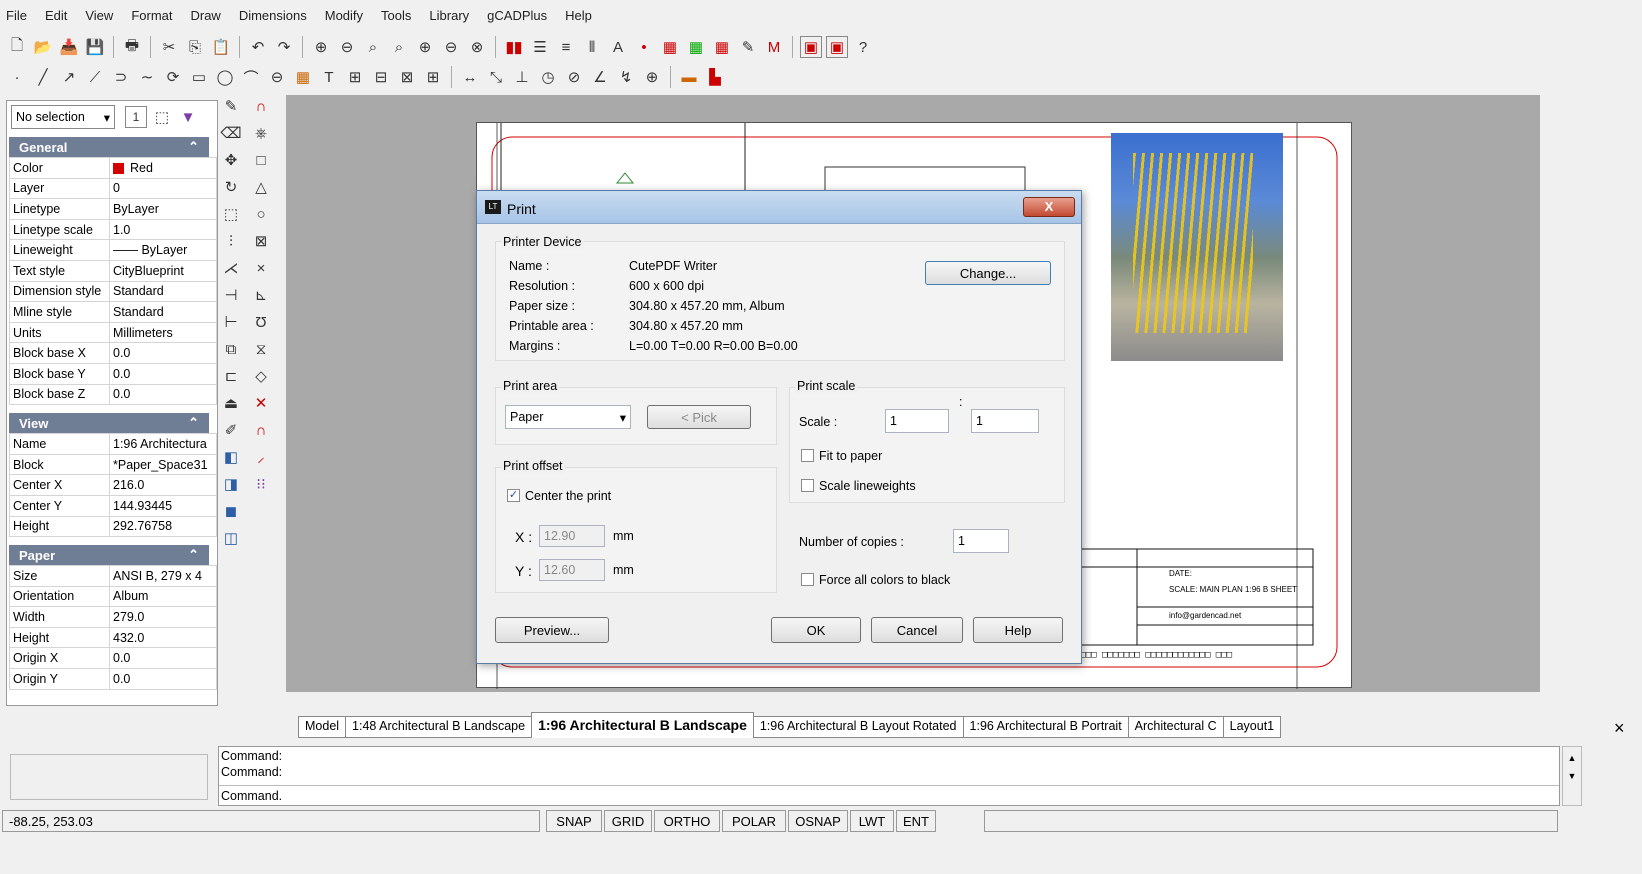 The height and width of the screenshot is (874, 1642). Describe the element at coordinates (173, 77) in the screenshot. I see `sketch-icon: ⟳` at that location.